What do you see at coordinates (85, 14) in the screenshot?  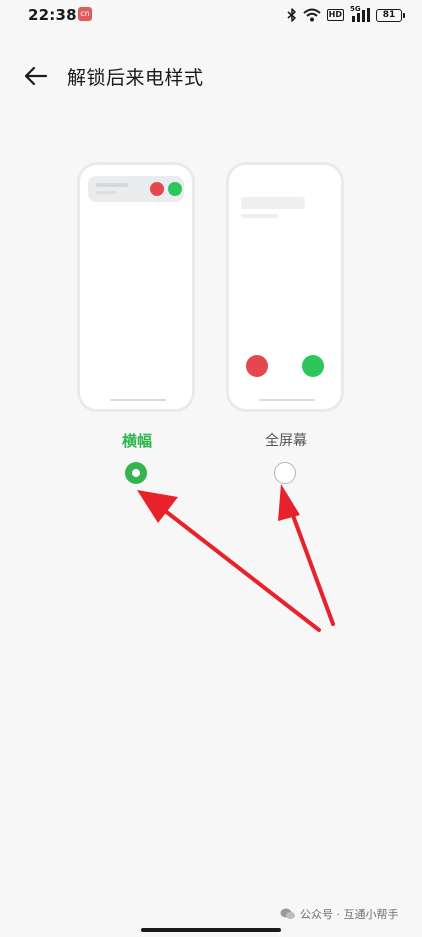 I see `notification-app-icon: cn` at bounding box center [85, 14].